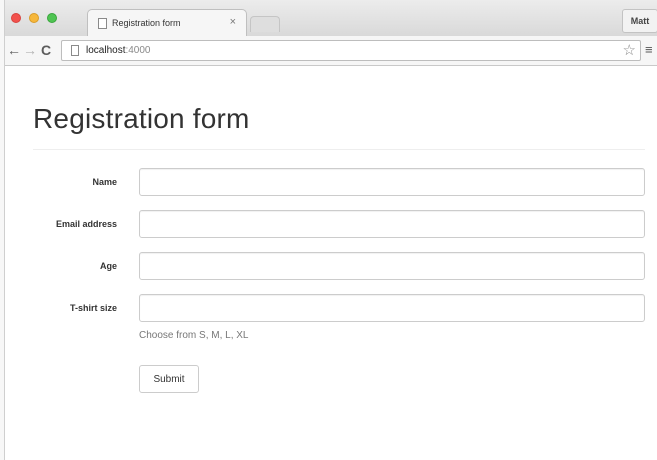 The image size is (657, 460). What do you see at coordinates (138, 50) in the screenshot?
I see `address-port: :4000` at bounding box center [138, 50].